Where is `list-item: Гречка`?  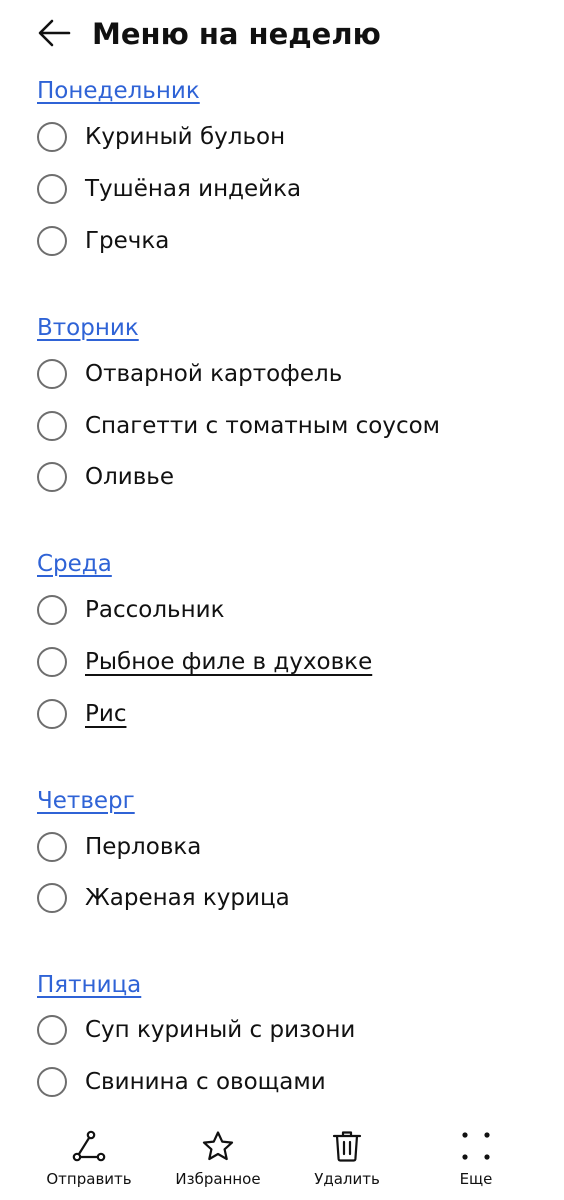 list-item: Гречка is located at coordinates (287, 241).